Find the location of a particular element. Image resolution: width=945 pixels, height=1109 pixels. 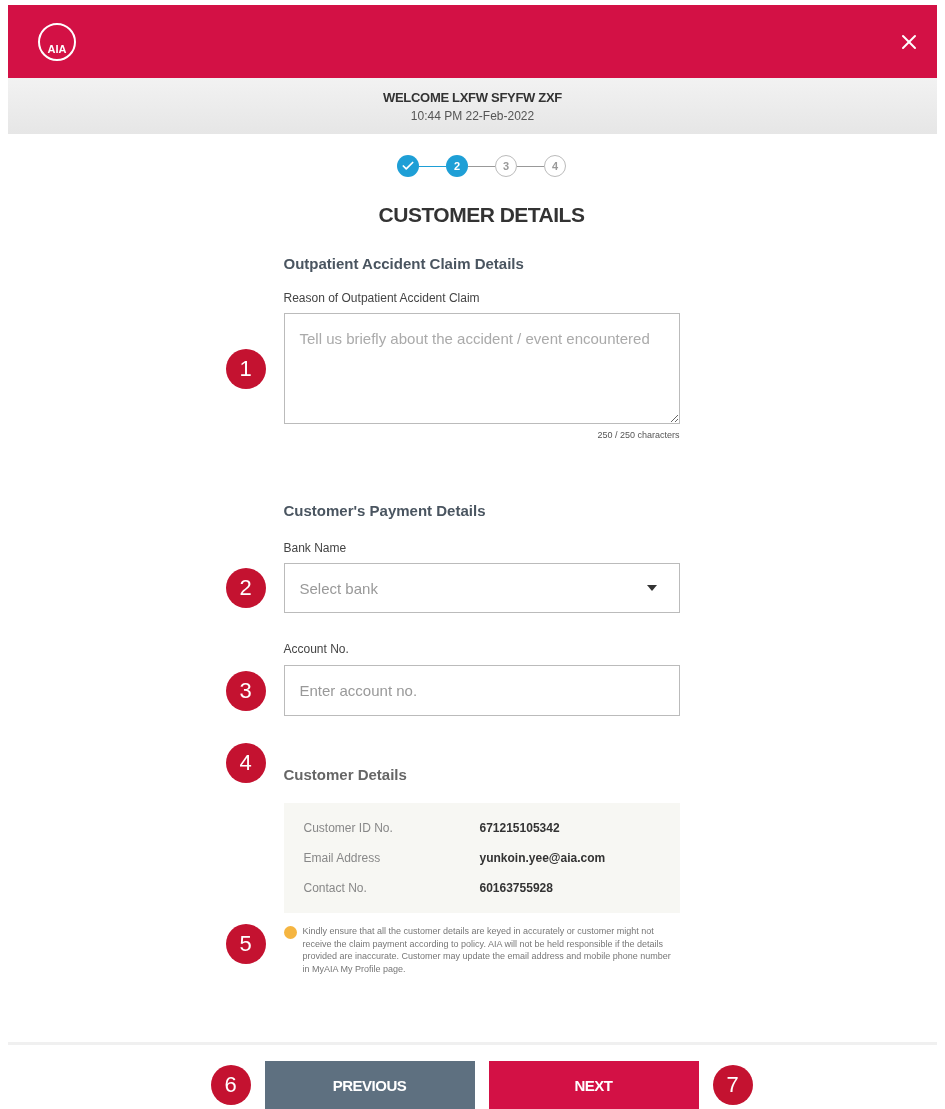

detail-label: Email Address is located at coordinates (342, 858).